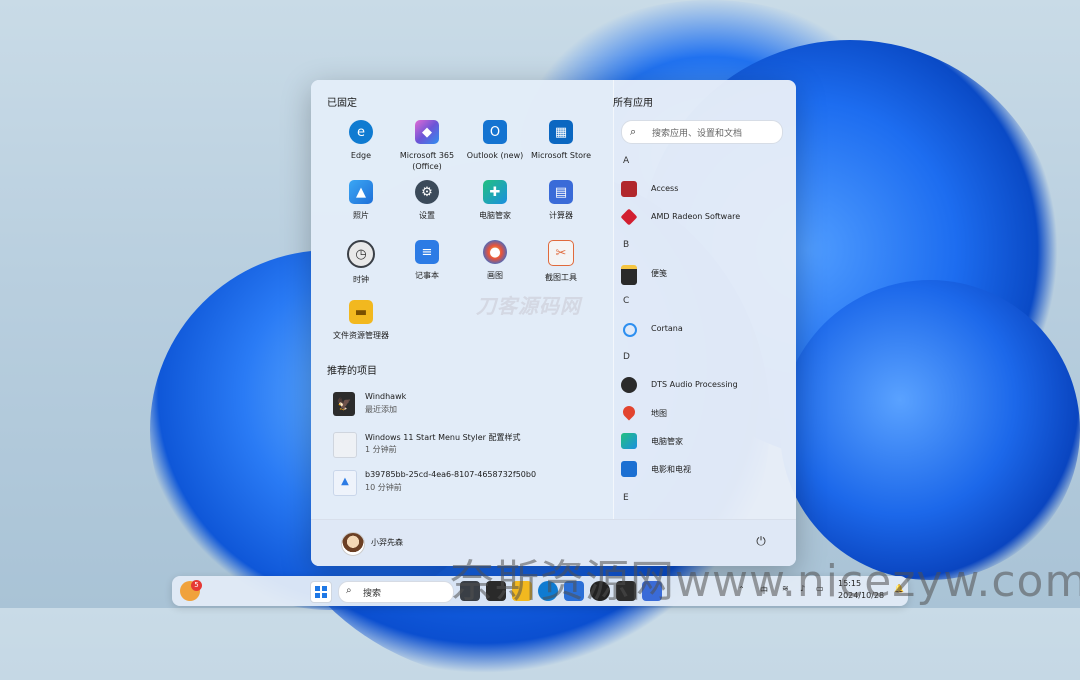 The width and height of the screenshot is (1080, 680). Describe the element at coordinates (361, 149) in the screenshot. I see `pinned-edge: e Edge` at that location.